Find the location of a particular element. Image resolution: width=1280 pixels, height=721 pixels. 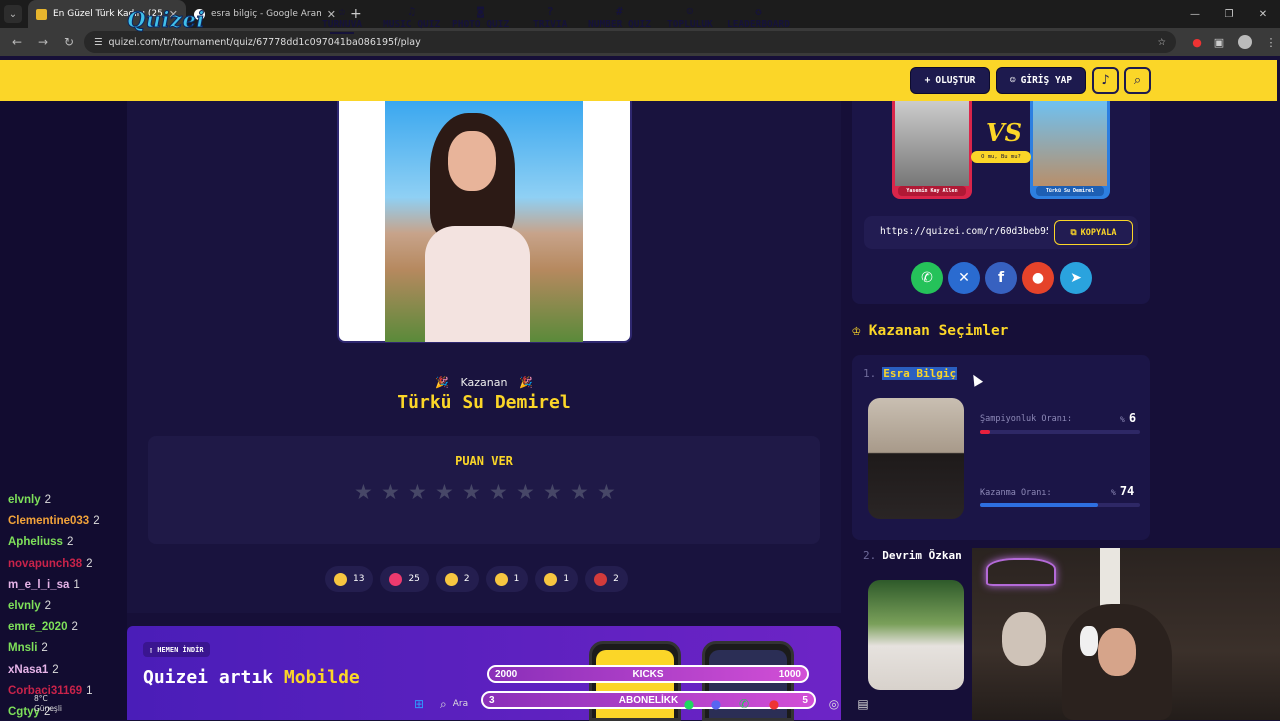

promo-title-prefix: Quizei artık is located at coordinates (213, 677).